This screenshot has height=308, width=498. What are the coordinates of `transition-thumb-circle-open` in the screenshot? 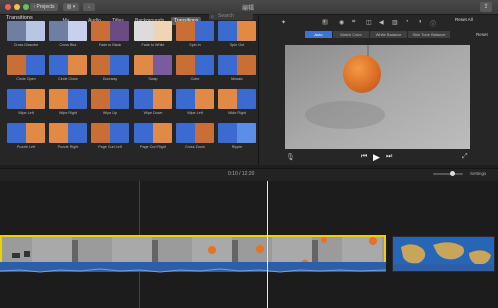 It's located at (26, 65).